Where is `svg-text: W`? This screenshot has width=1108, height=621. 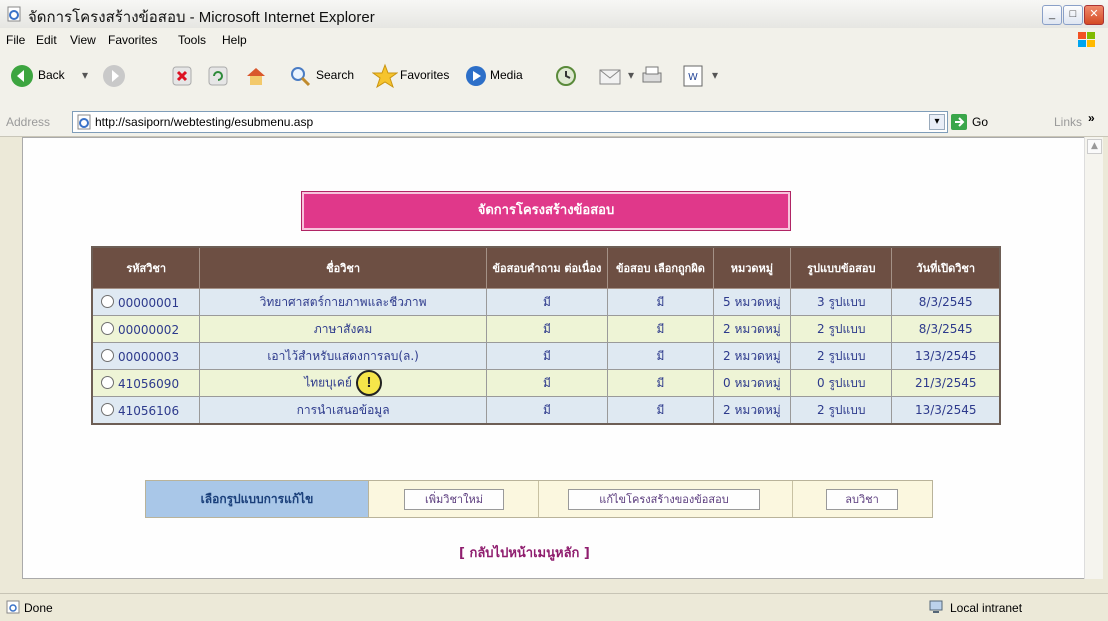
svg-text: W is located at coordinates (693, 77).